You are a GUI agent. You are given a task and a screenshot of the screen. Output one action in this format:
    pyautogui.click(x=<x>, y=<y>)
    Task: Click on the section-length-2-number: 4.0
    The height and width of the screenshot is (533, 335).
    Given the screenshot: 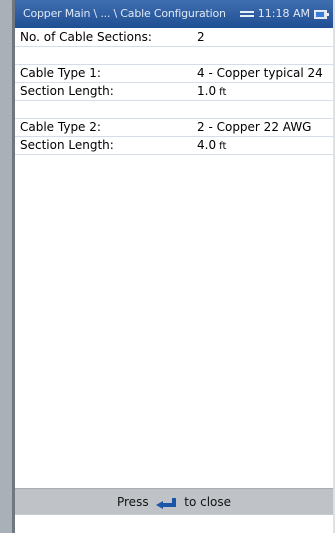 What is the action you would take?
    pyautogui.click(x=207, y=145)
    